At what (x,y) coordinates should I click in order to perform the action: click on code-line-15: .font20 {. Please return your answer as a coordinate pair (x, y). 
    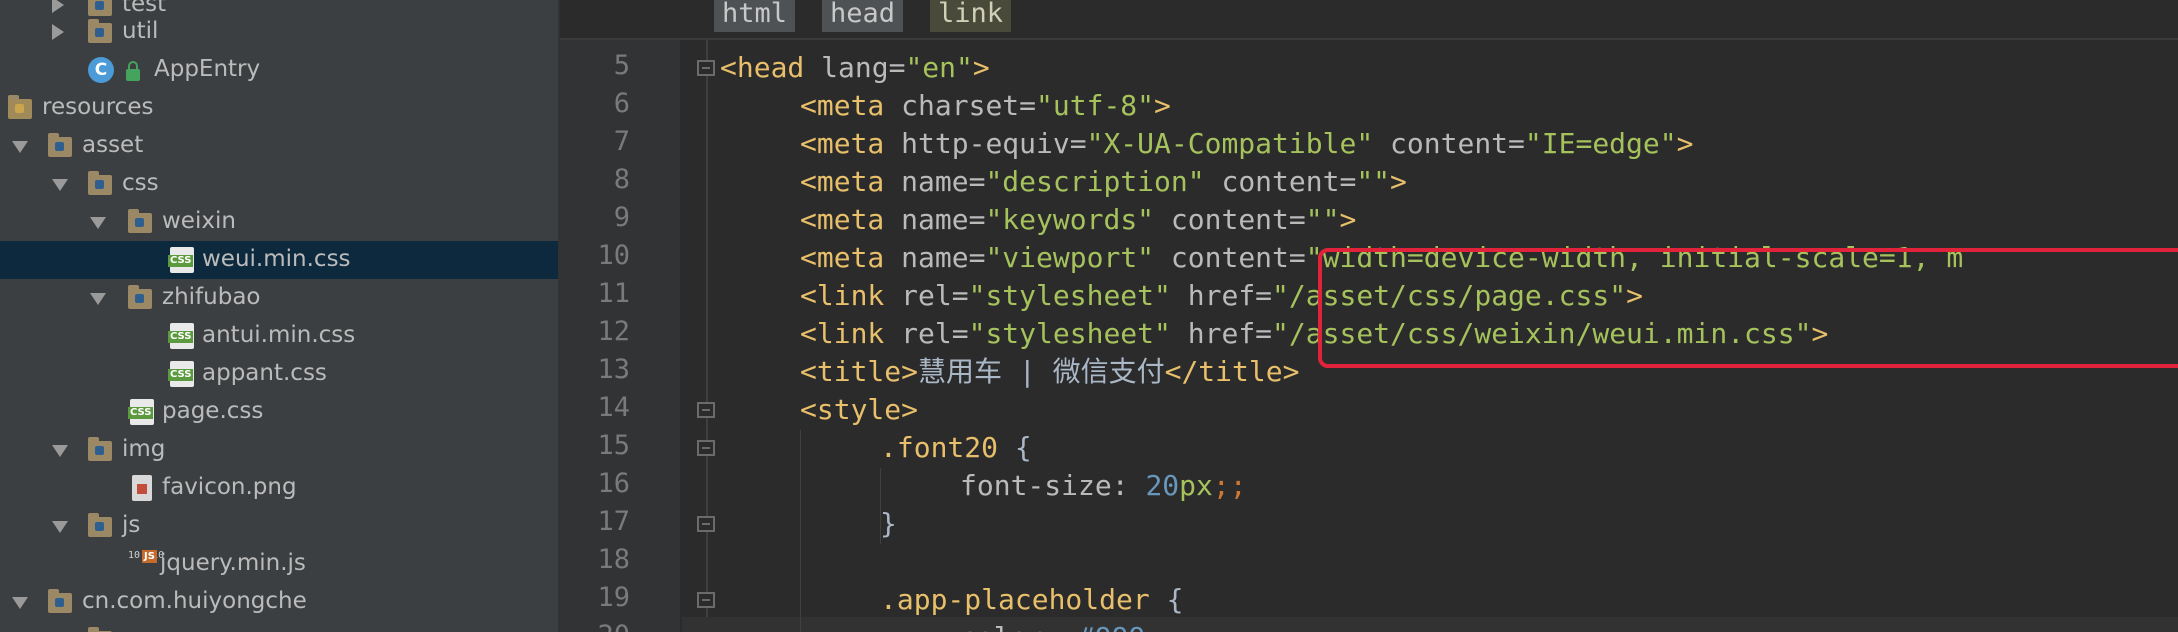
    Looking at the image, I should click on (956, 448).